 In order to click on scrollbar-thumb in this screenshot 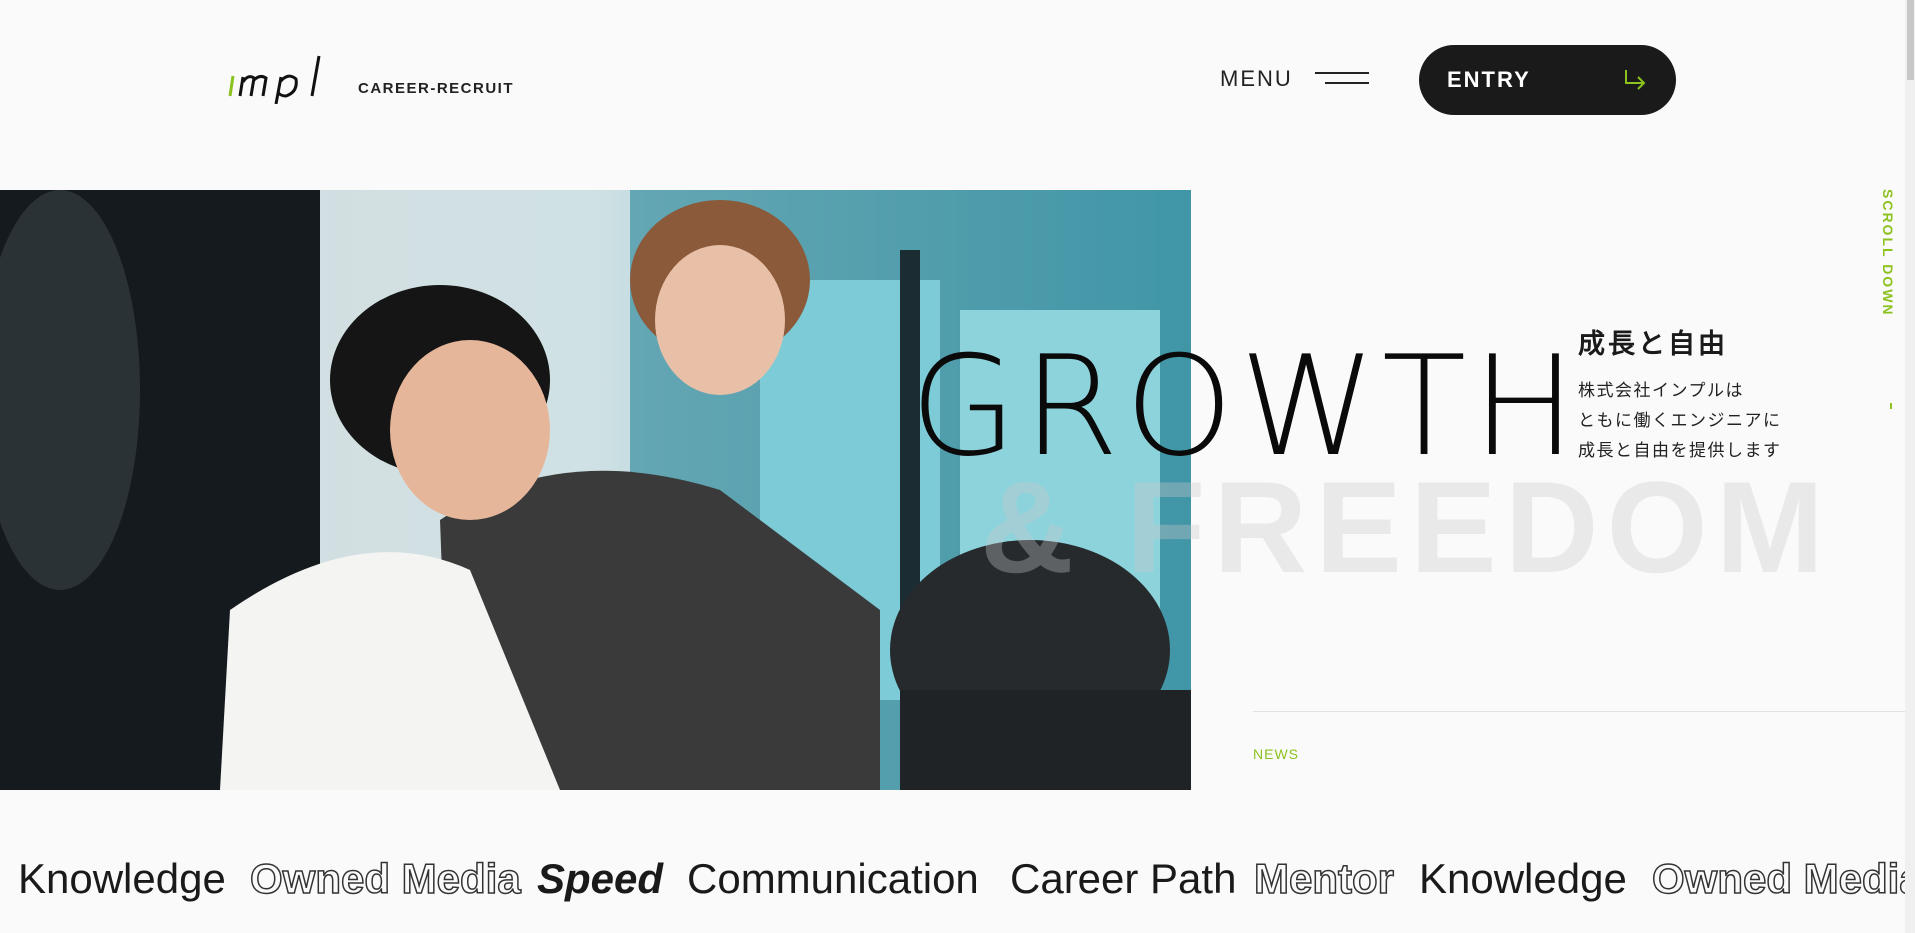, I will do `click(1910, 40)`.